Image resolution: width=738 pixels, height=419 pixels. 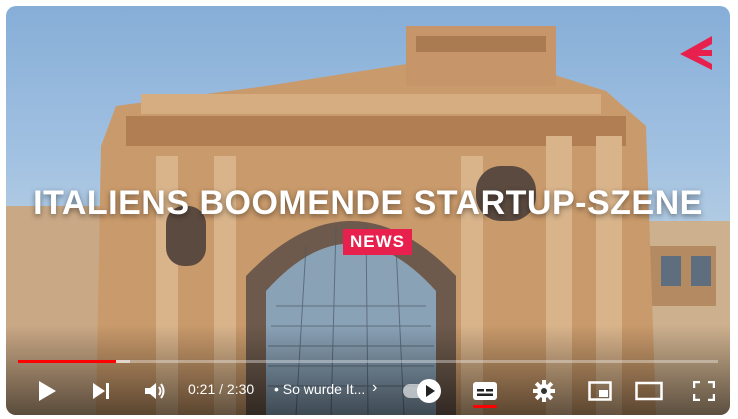 What do you see at coordinates (67, 361) in the screenshot?
I see `progress-played` at bounding box center [67, 361].